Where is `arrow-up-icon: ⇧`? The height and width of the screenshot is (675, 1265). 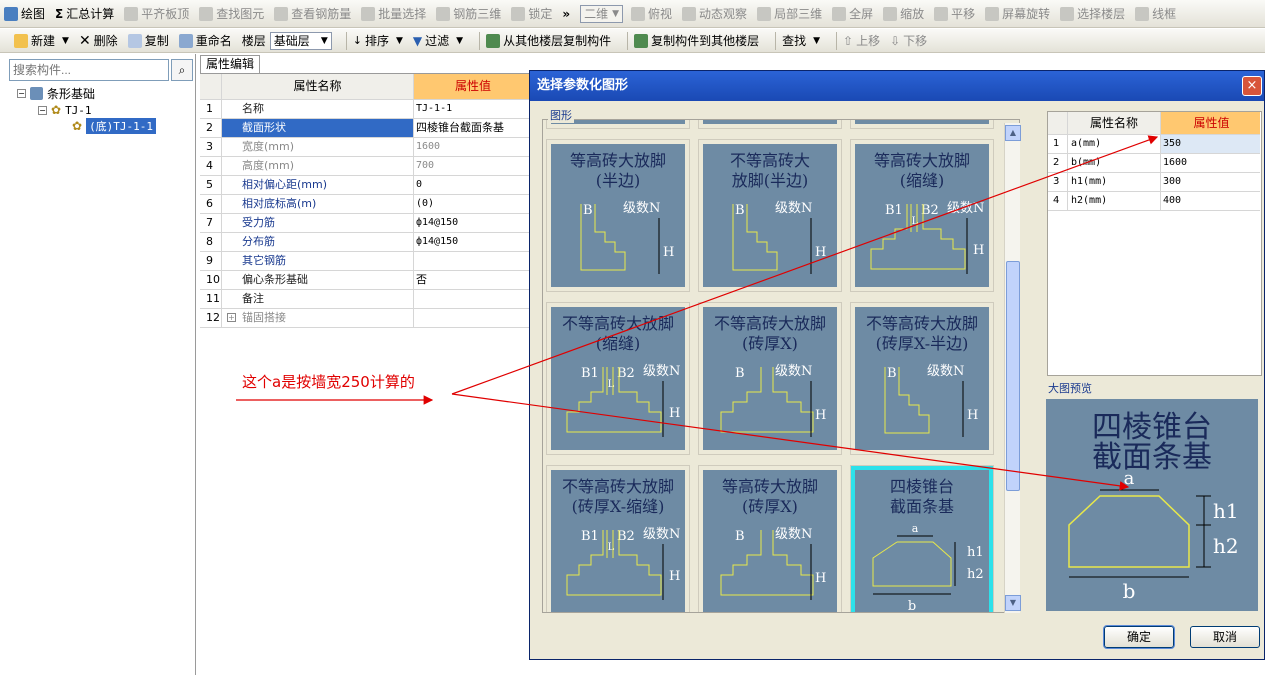
arrow-up-icon: ⇧ is located at coordinates (848, 40).